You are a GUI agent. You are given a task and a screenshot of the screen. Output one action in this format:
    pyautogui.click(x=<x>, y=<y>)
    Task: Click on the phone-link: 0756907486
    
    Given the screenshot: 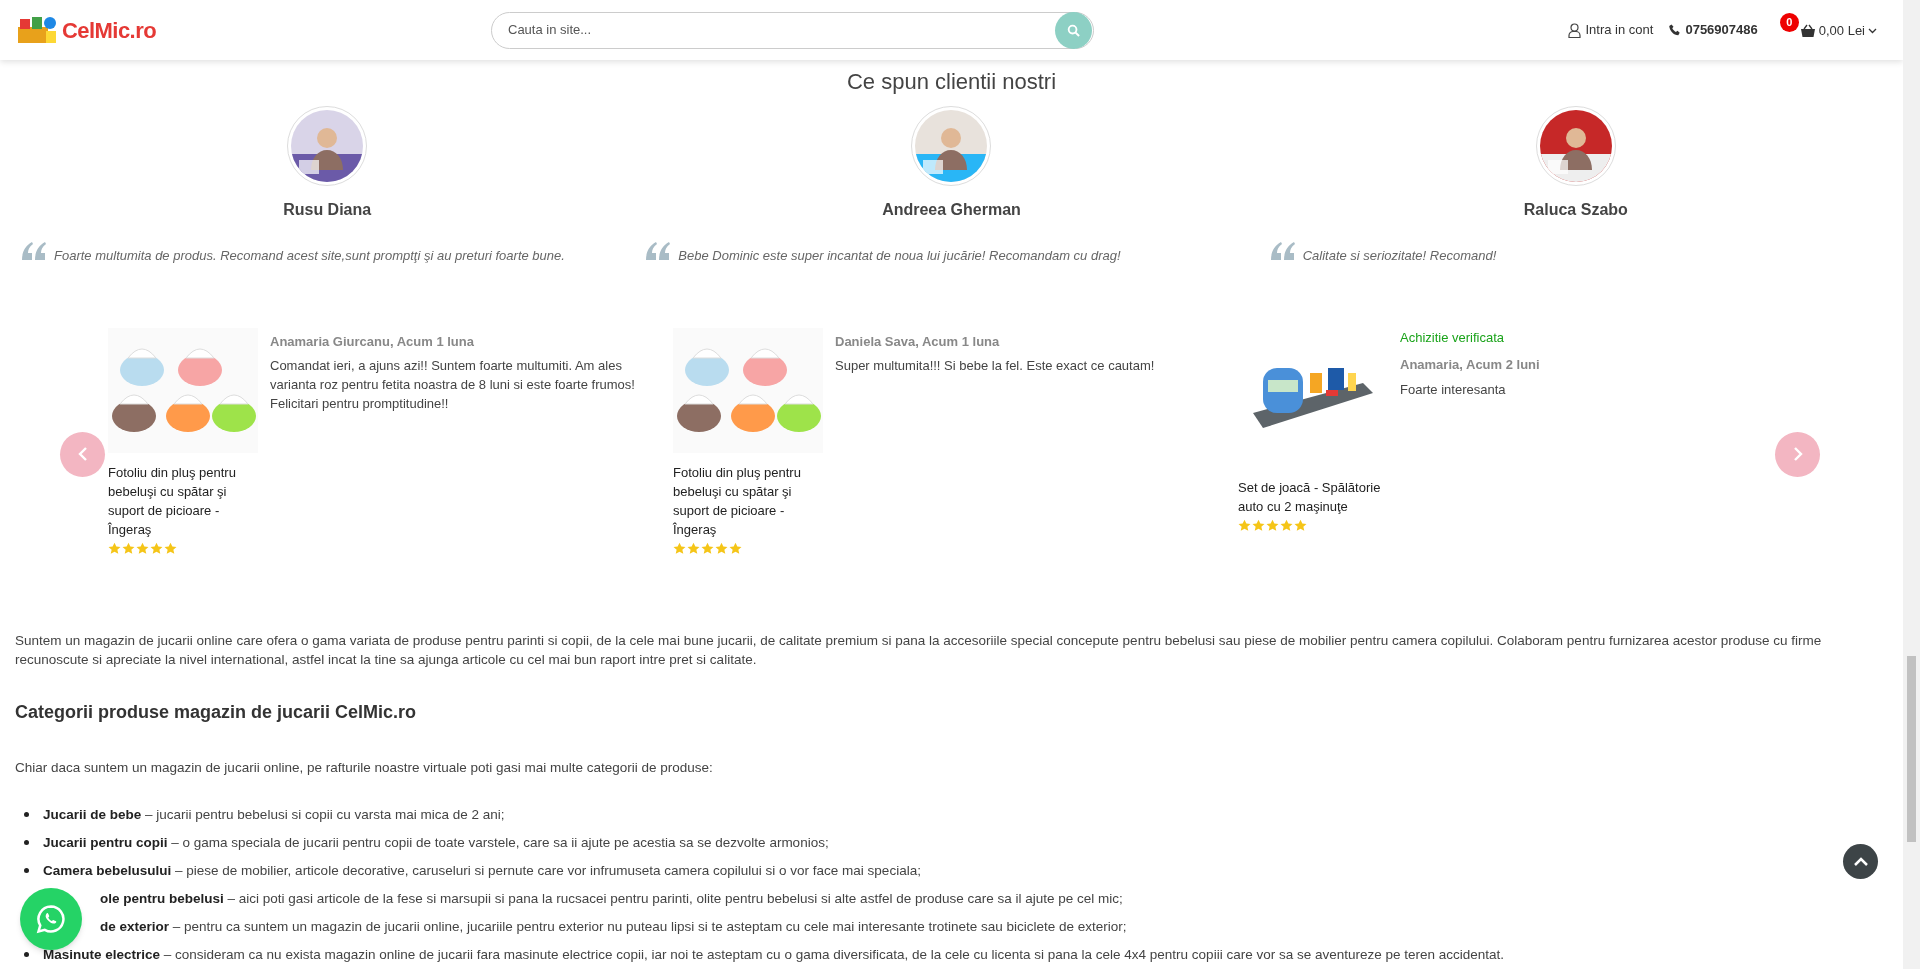 What is the action you would take?
    pyautogui.click(x=1713, y=30)
    